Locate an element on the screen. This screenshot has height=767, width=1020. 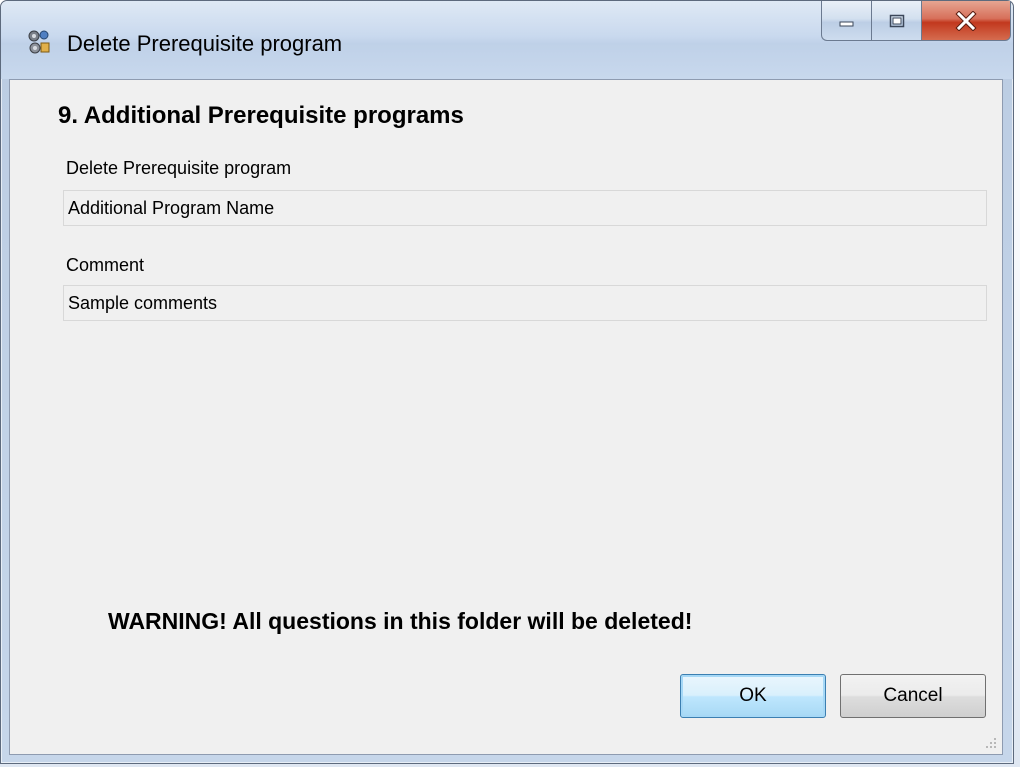
cancel-button-label: Cancel is located at coordinates (913, 695).